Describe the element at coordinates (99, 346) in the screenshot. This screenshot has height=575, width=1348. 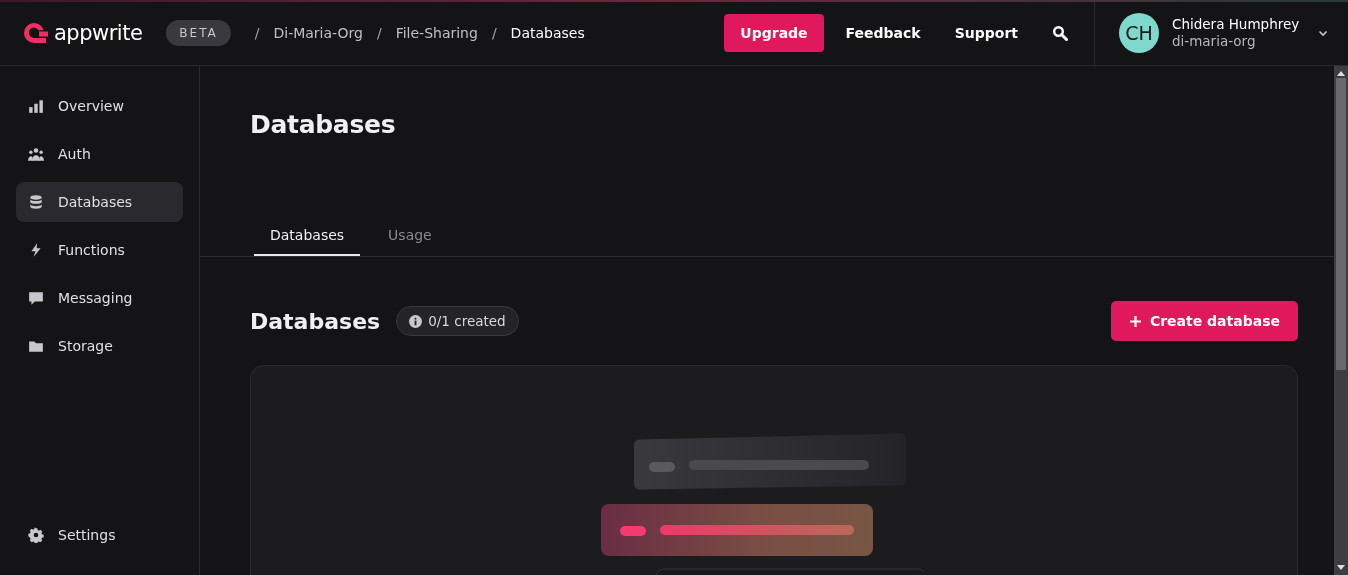
I see `sidebar-item: Storage` at that location.